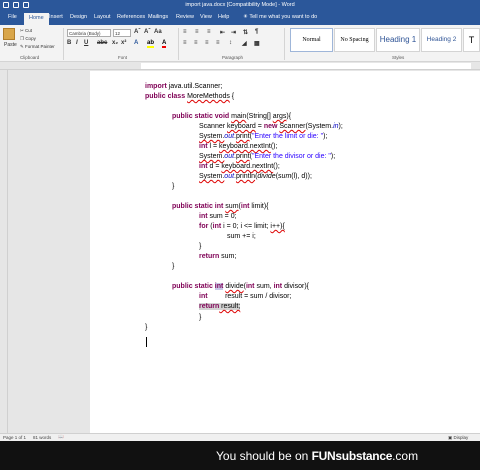  Describe the element at coordinates (222, 32) in the screenshot. I see `decrease-indent-icon: ⇤` at that location.